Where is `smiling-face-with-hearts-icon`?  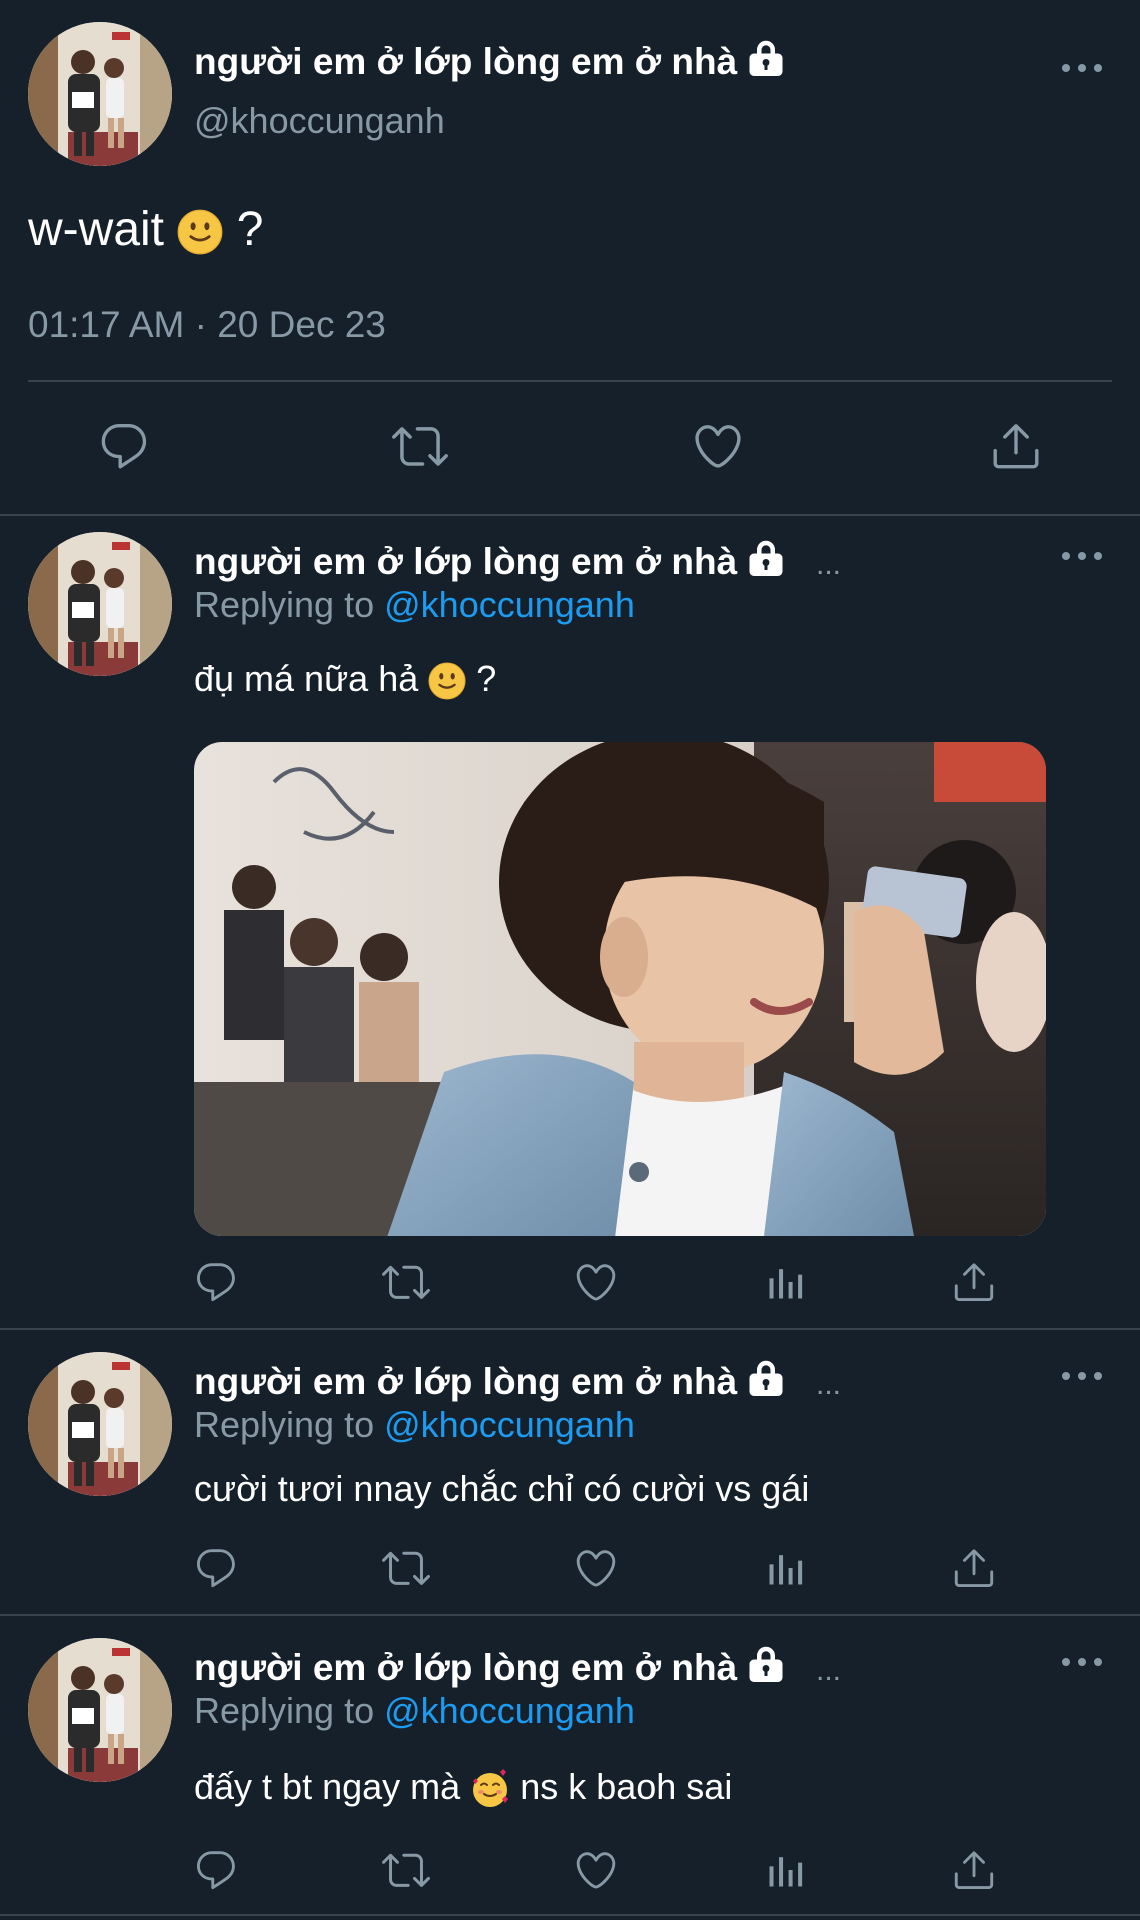 smiling-face-with-hearts-icon is located at coordinates (490, 1789).